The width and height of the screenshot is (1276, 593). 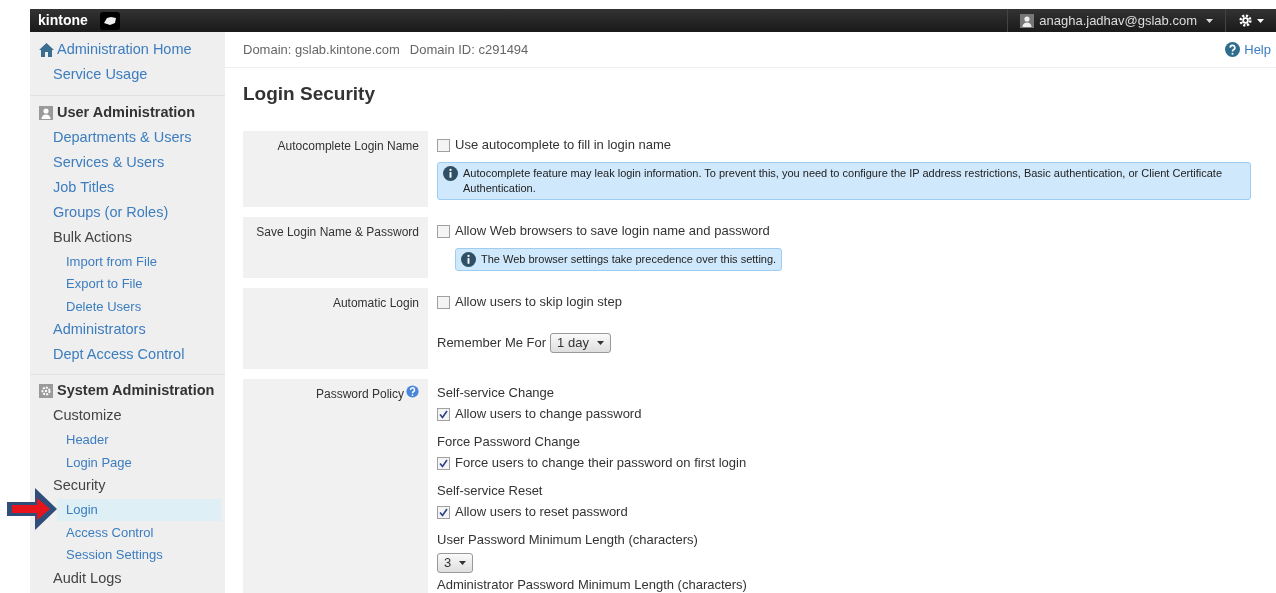 I want to click on checkbox-label: Allow Web browsers to save login name and password, so click(x=612, y=231).